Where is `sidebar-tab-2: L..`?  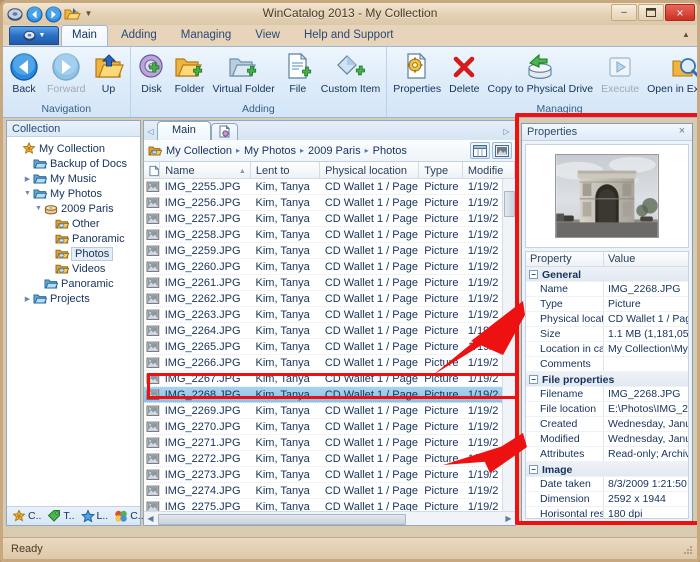
sidebar-tab-2: L.. is located at coordinates (95, 516).